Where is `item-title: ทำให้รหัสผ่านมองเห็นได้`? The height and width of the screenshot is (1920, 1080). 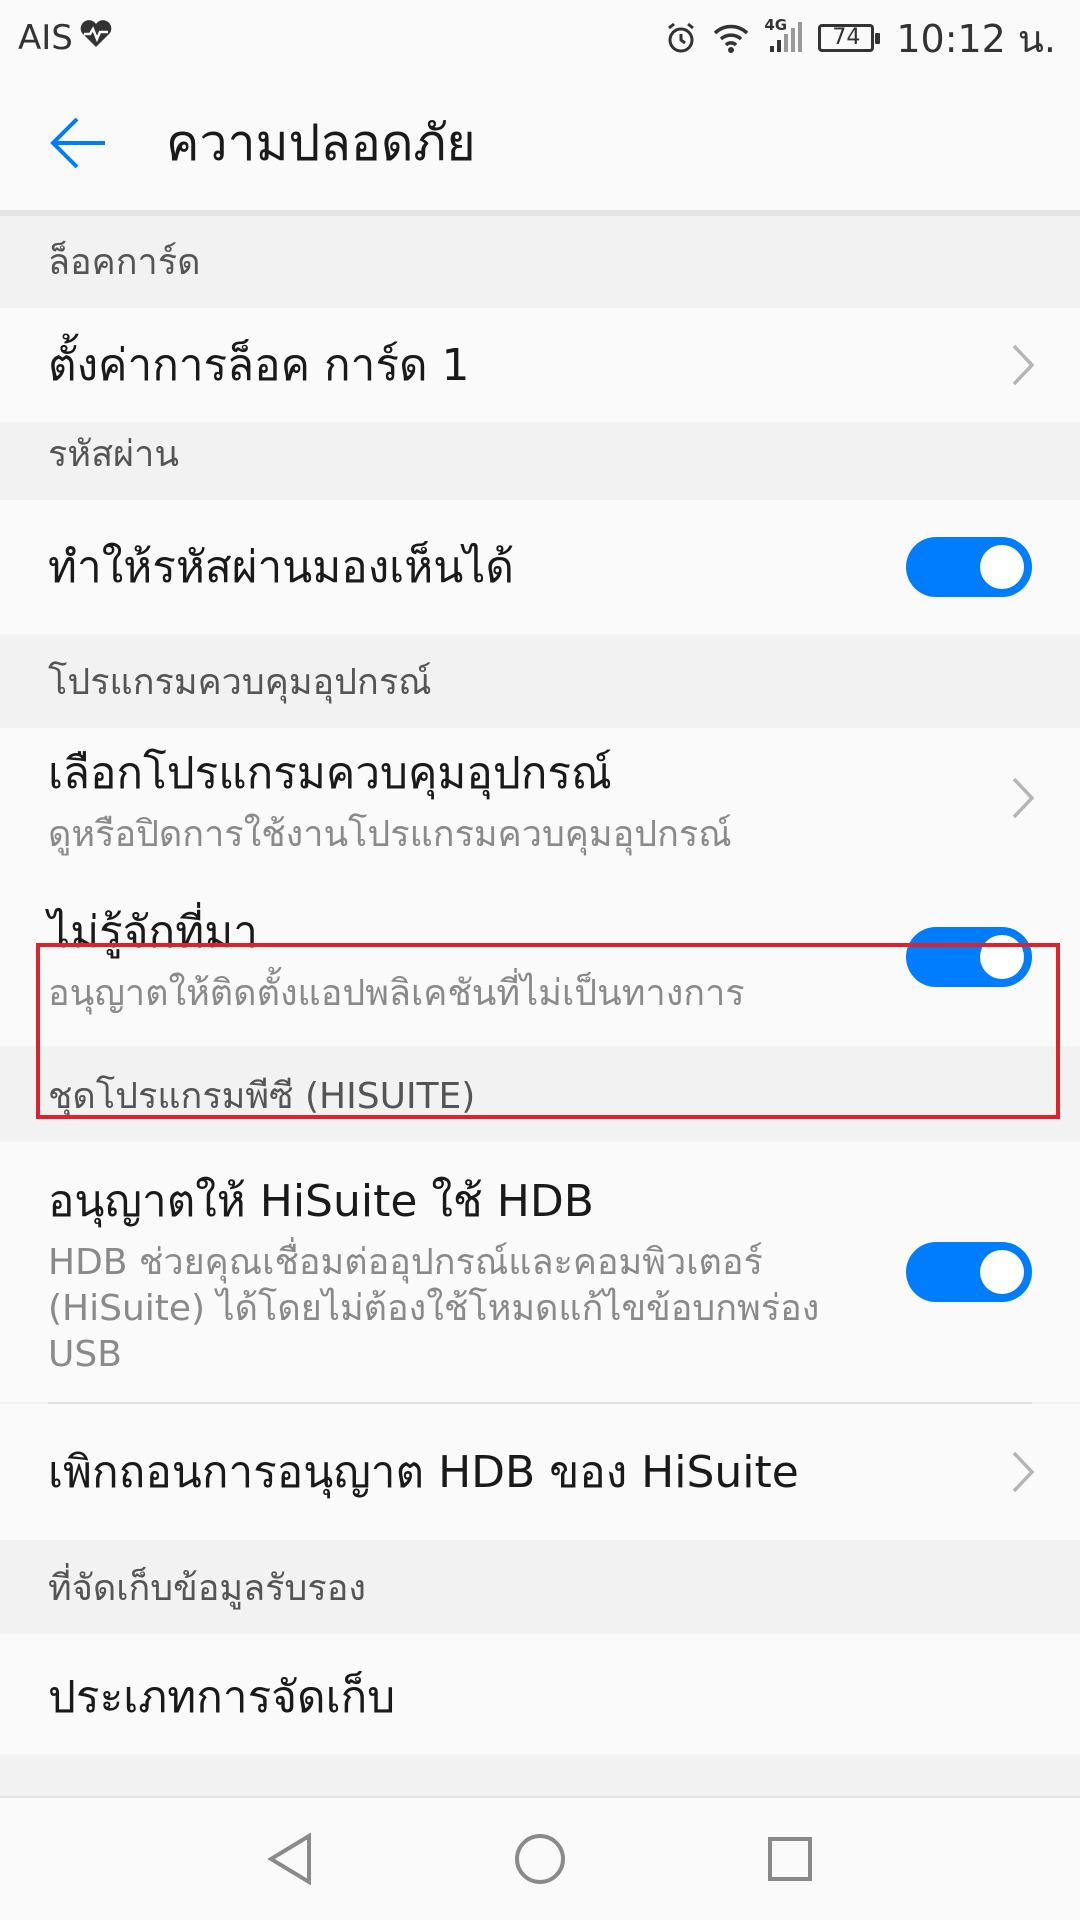 item-title: ทำให้รหัสผ่านมองเห็นได้ is located at coordinates (281, 567).